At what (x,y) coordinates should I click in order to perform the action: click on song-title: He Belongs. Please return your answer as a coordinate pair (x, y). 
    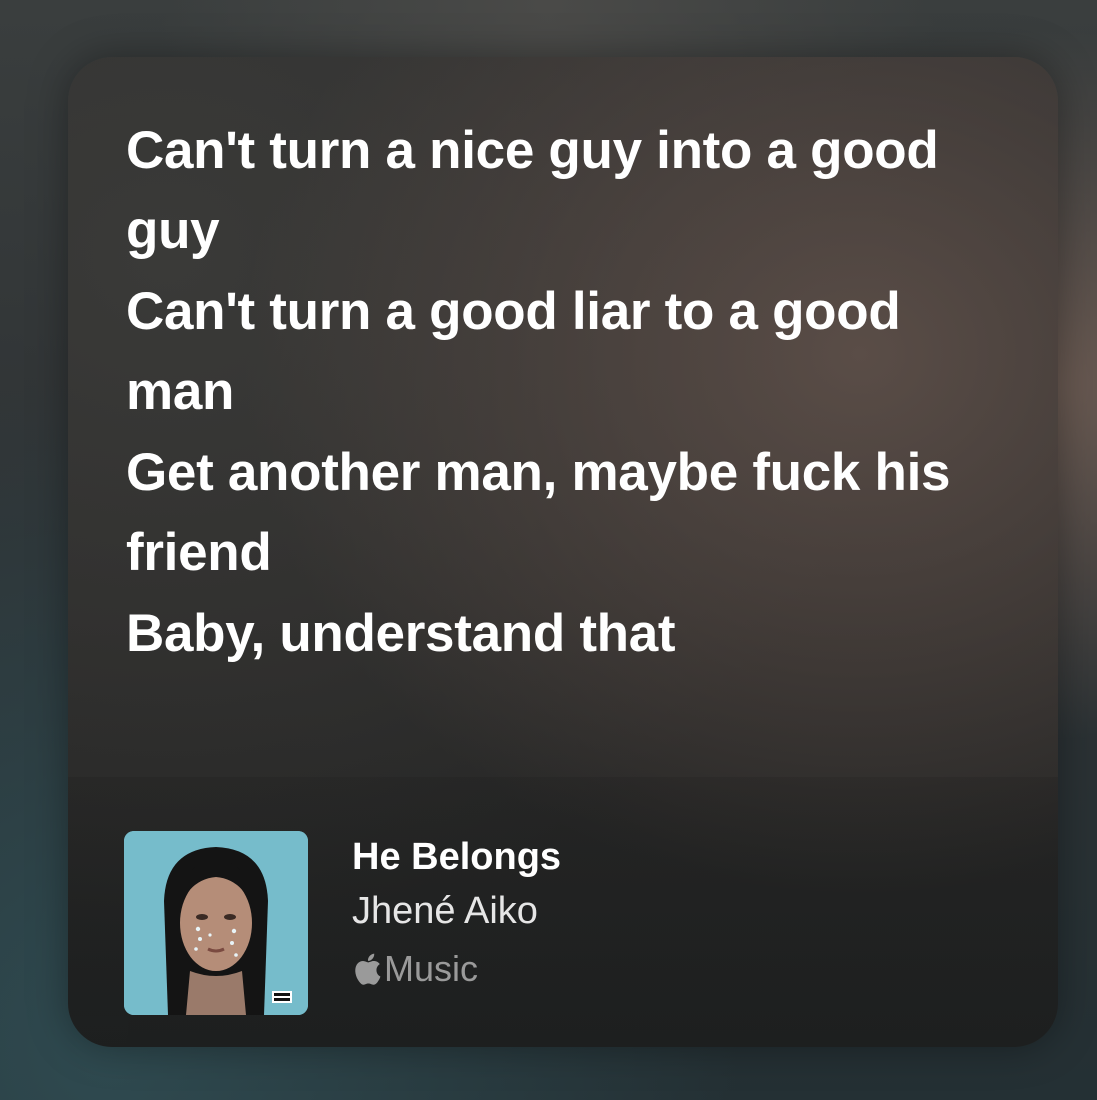
    Looking at the image, I should click on (457, 857).